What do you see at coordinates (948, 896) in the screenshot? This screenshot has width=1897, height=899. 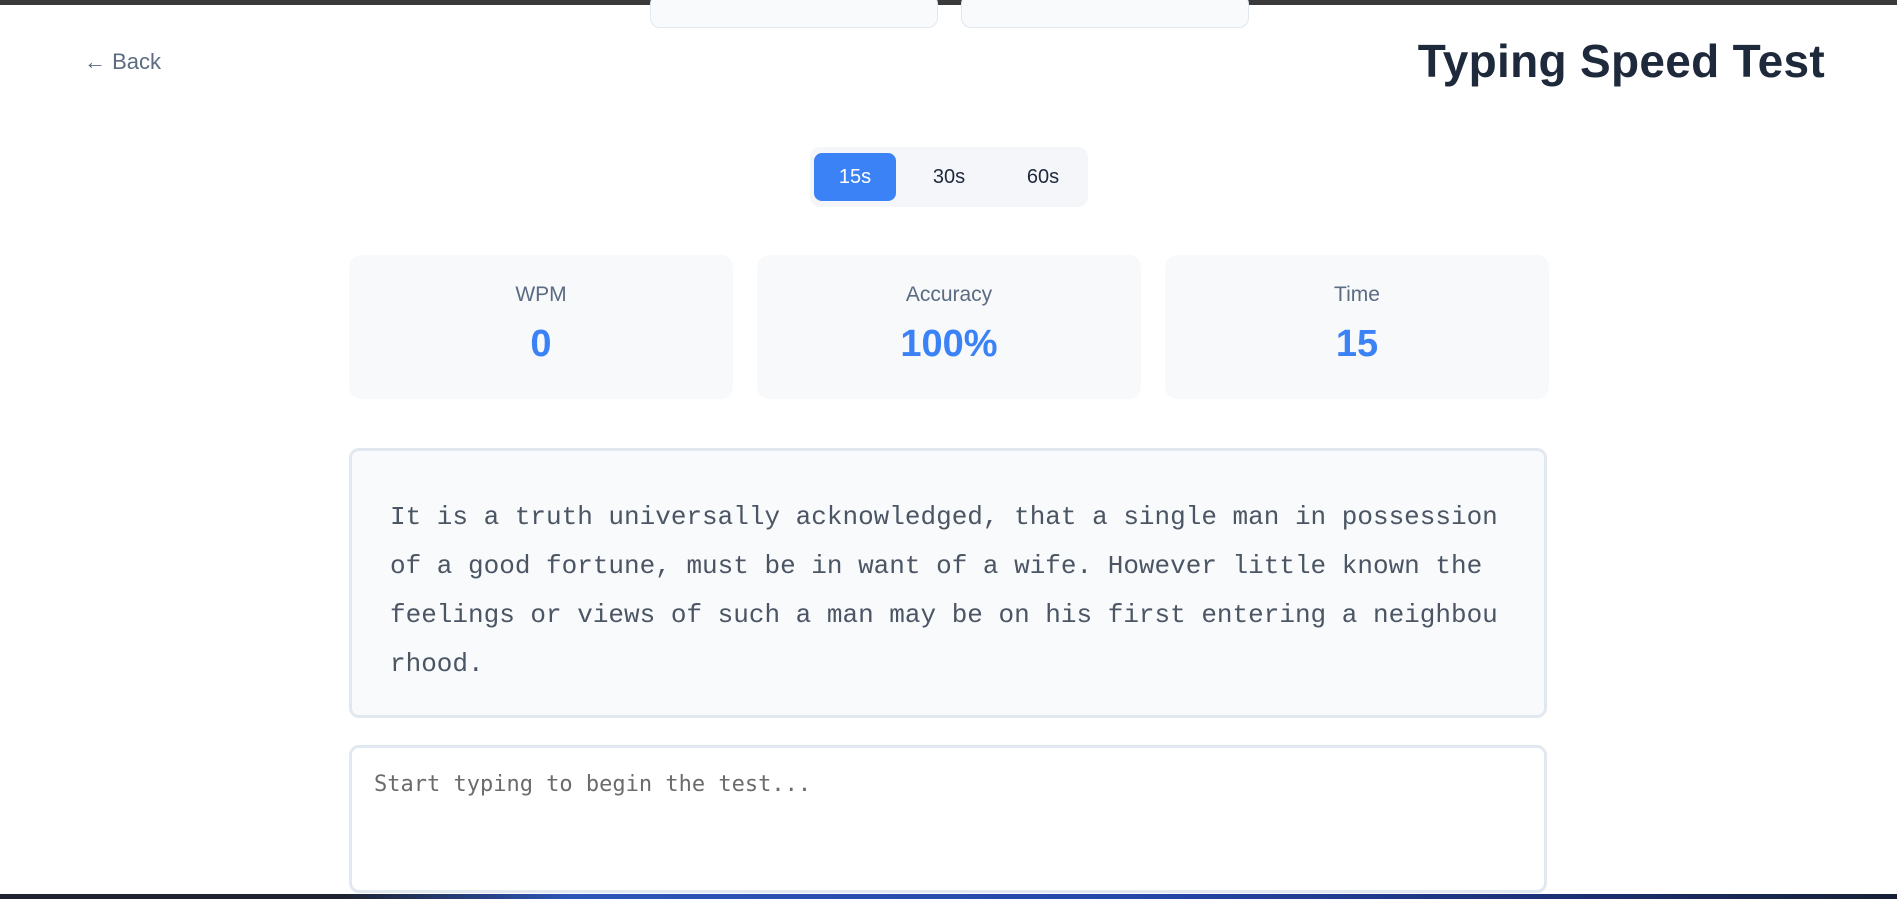 I see `taskbar-strip` at bounding box center [948, 896].